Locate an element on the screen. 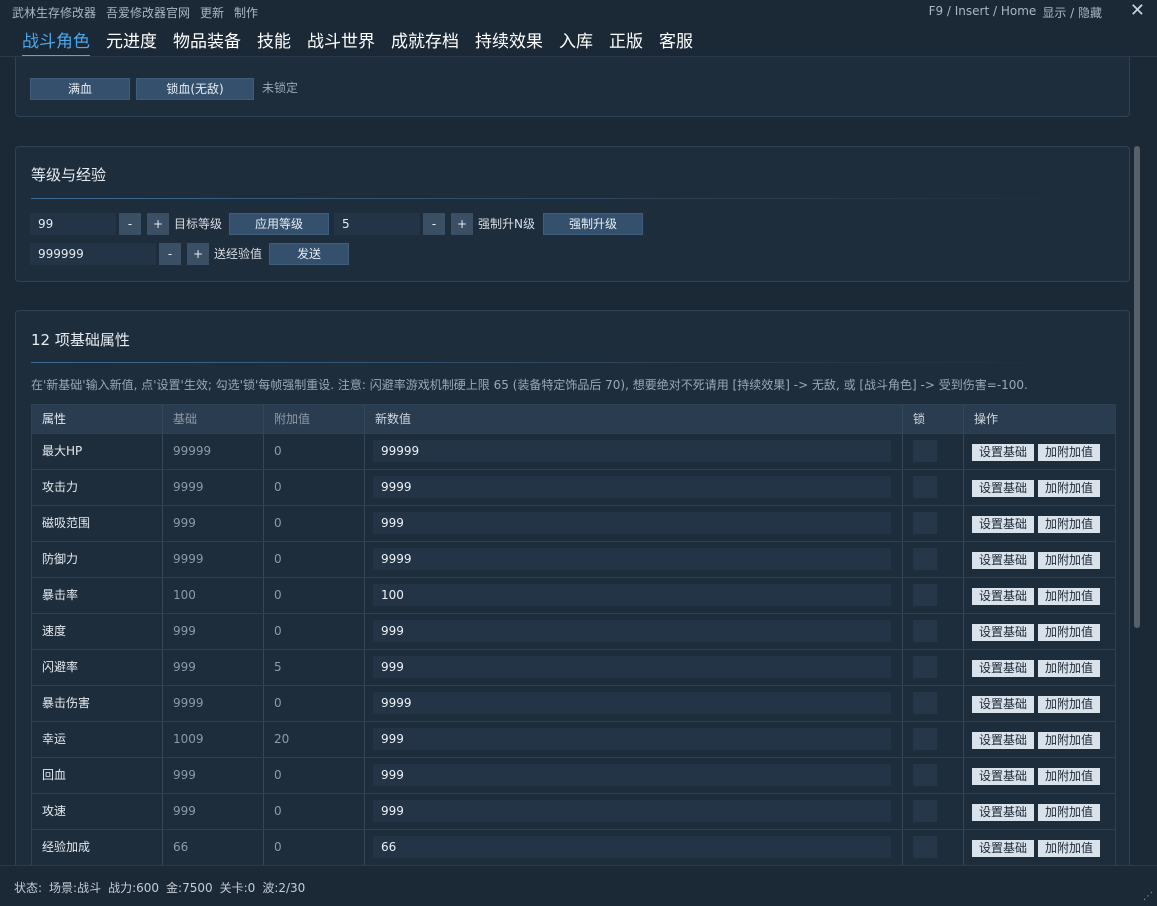  new-value-input: 66 is located at coordinates (632, 847).